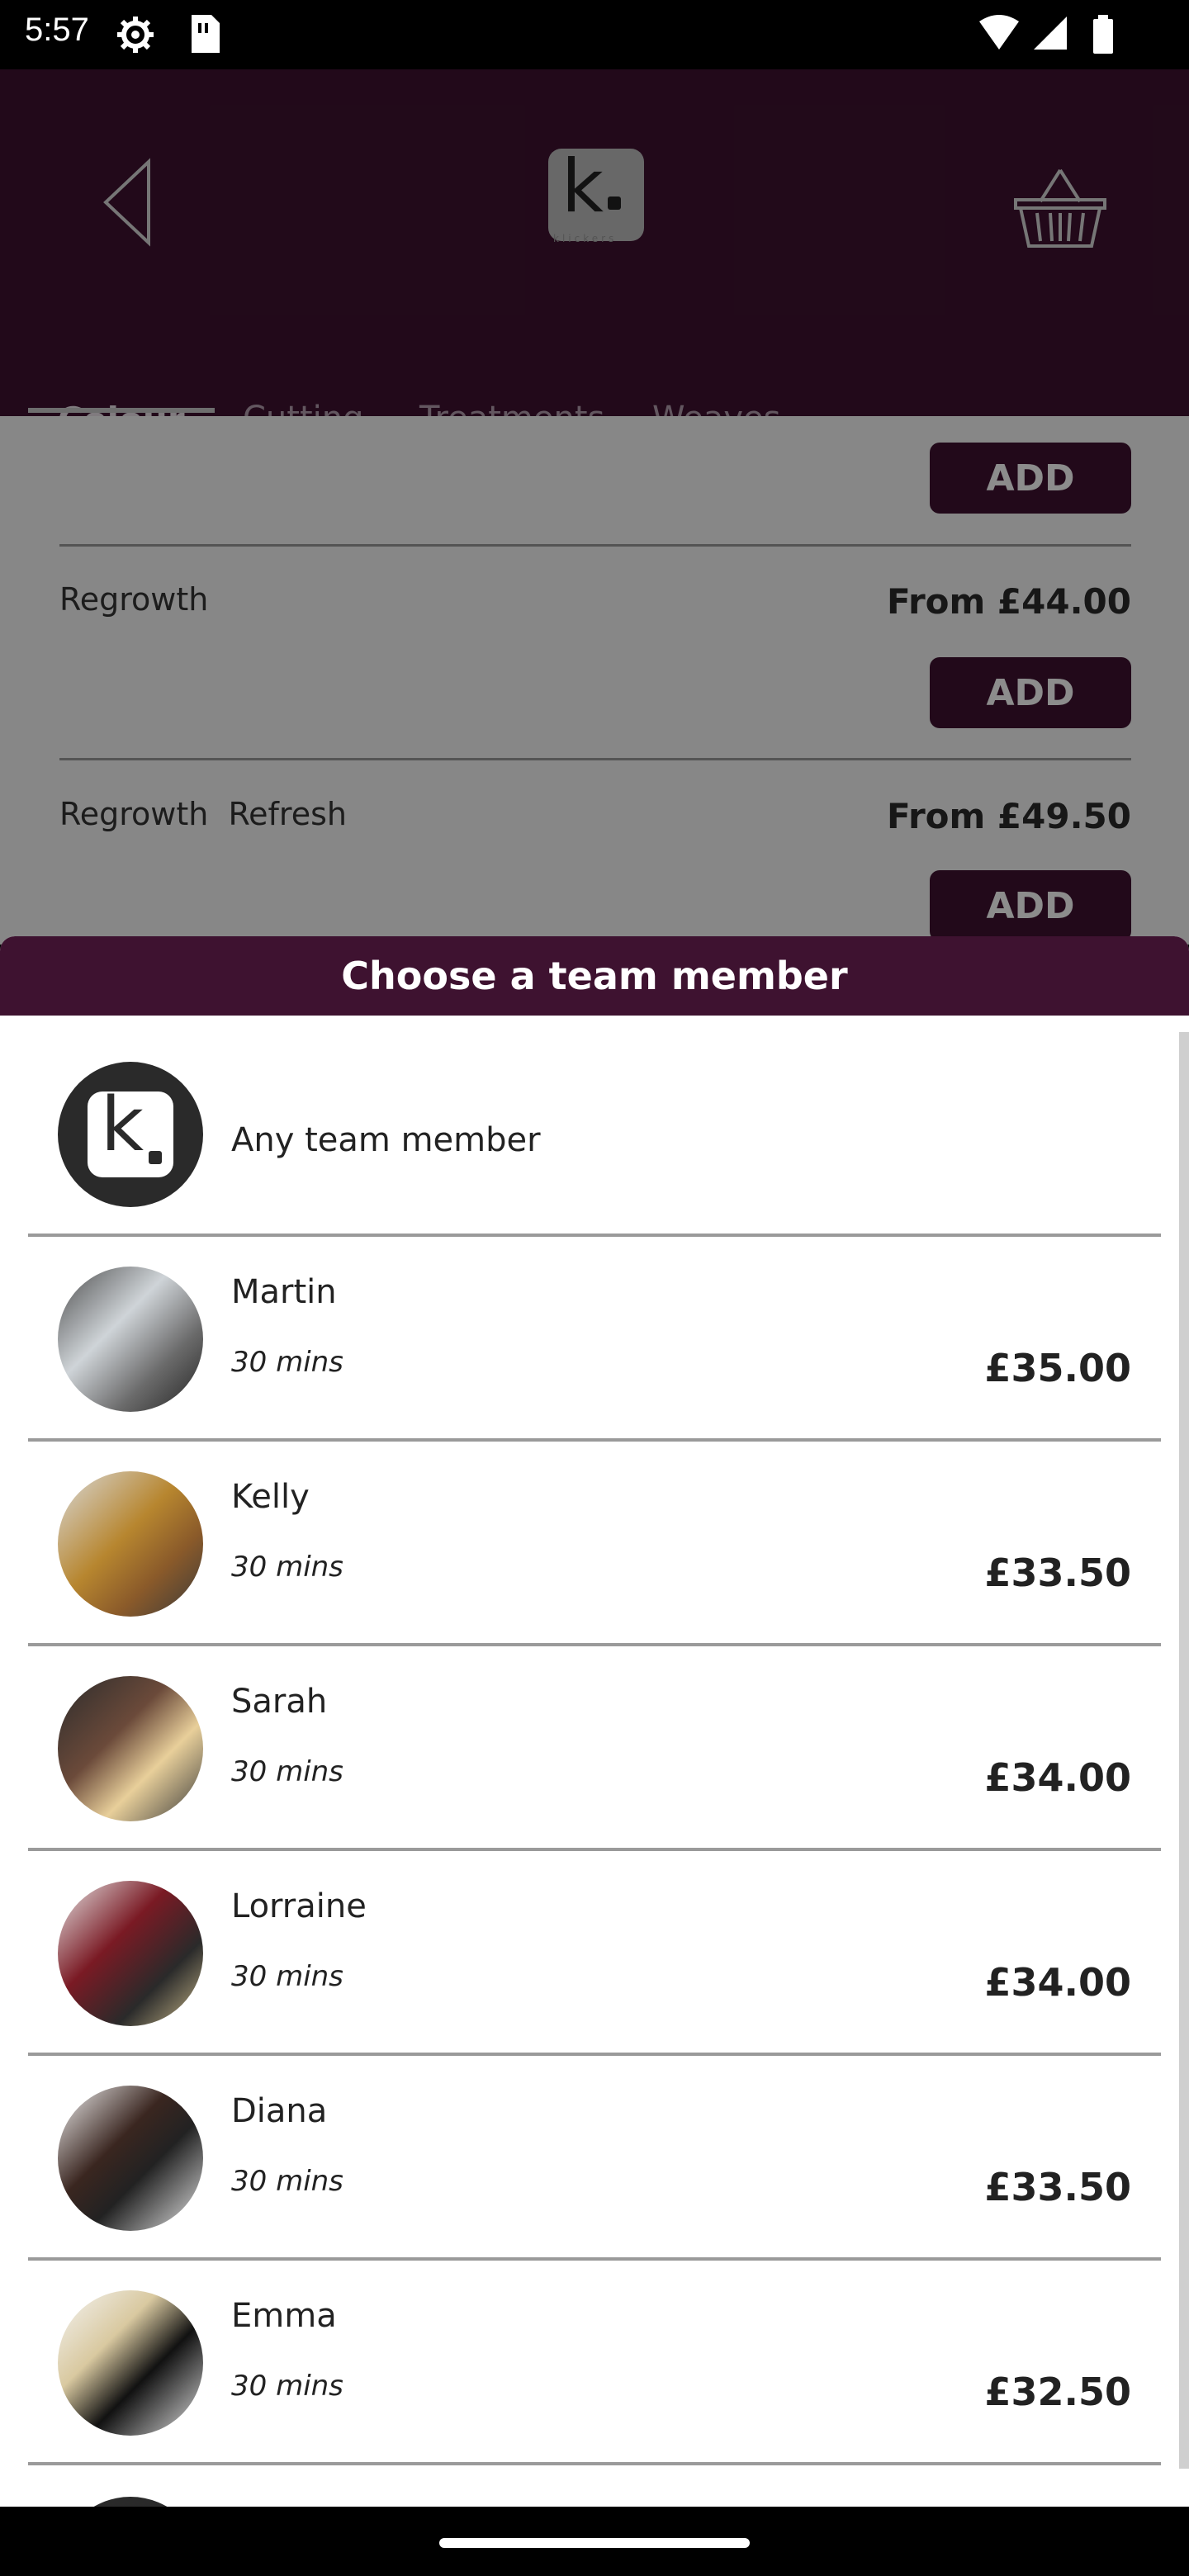 This screenshot has width=1189, height=2576. What do you see at coordinates (299, 1906) in the screenshot?
I see `member-name: Lorraine` at bounding box center [299, 1906].